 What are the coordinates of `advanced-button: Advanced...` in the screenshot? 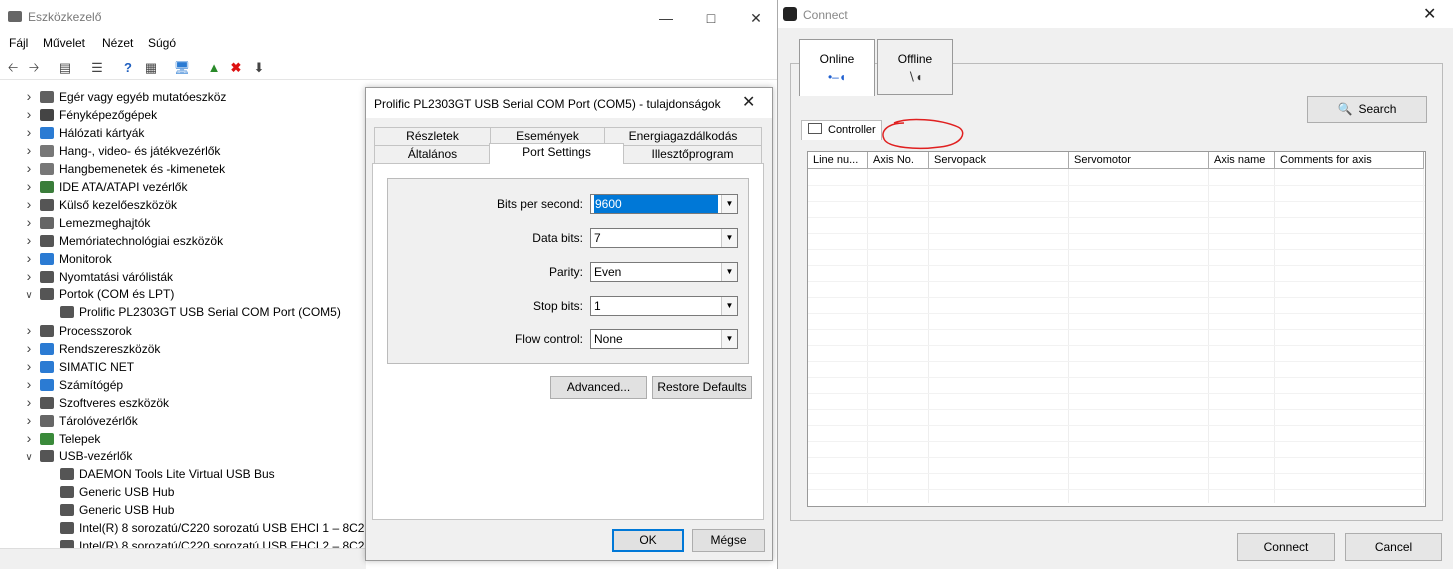 It's located at (598, 387).